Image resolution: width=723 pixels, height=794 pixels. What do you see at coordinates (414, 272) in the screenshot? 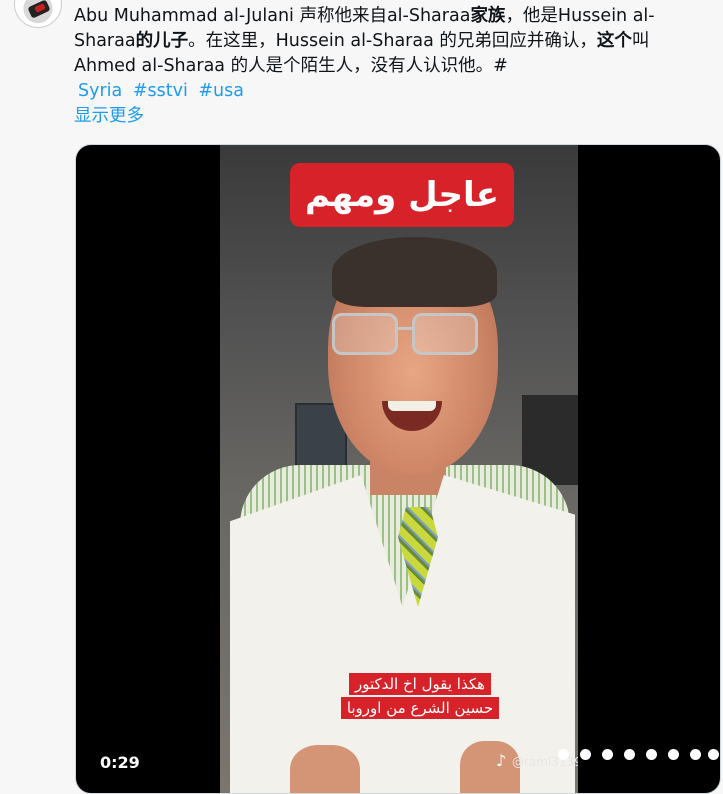
I see `speaker-hair` at bounding box center [414, 272].